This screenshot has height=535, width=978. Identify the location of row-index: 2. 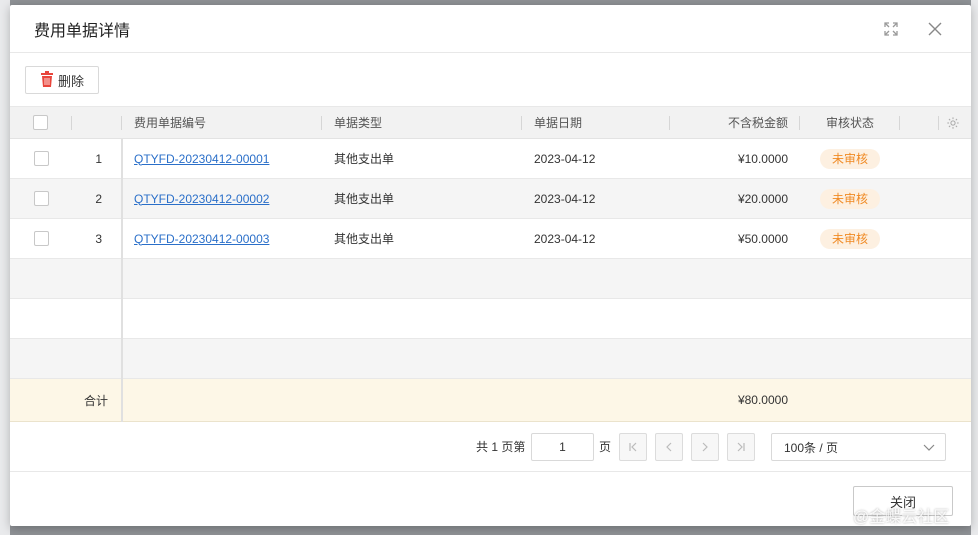
(98, 198).